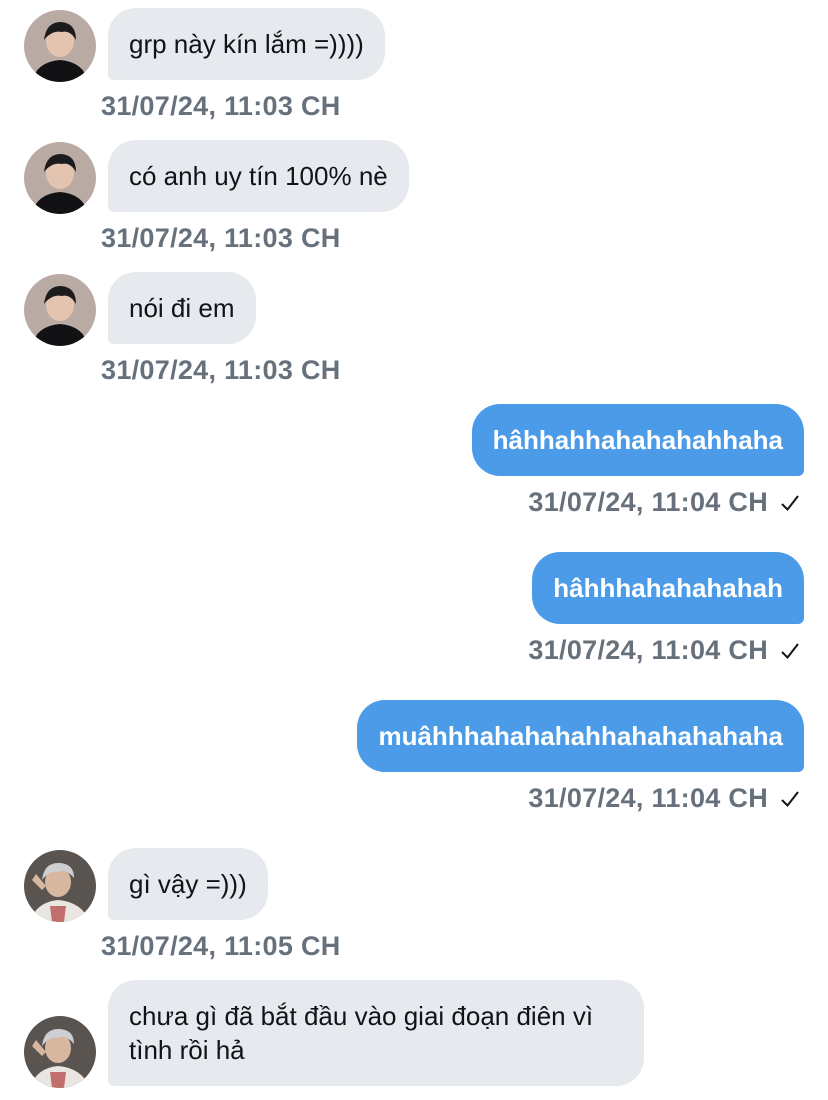 This screenshot has height=1100, width=828. I want to click on message-bubble: muâhhhahahahahhahahahahaha, so click(580, 736).